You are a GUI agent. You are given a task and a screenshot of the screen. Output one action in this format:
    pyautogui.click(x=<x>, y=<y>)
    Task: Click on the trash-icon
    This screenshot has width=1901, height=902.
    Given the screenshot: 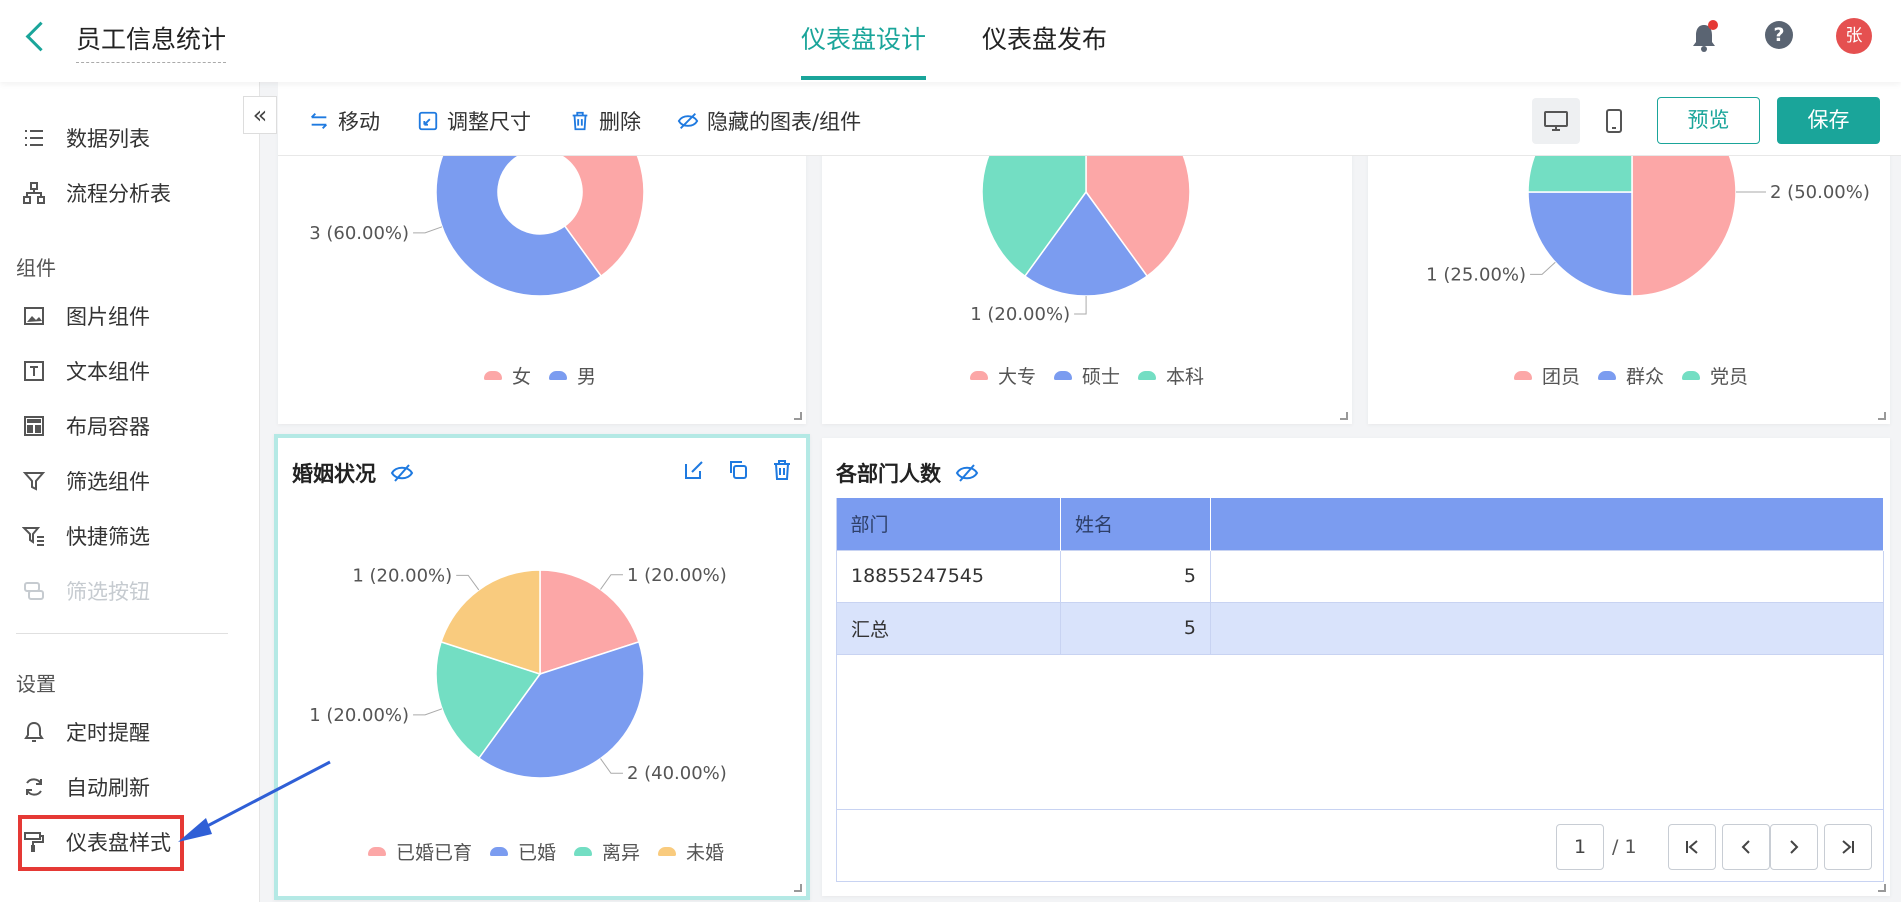 What is the action you would take?
    pyautogui.click(x=782, y=470)
    